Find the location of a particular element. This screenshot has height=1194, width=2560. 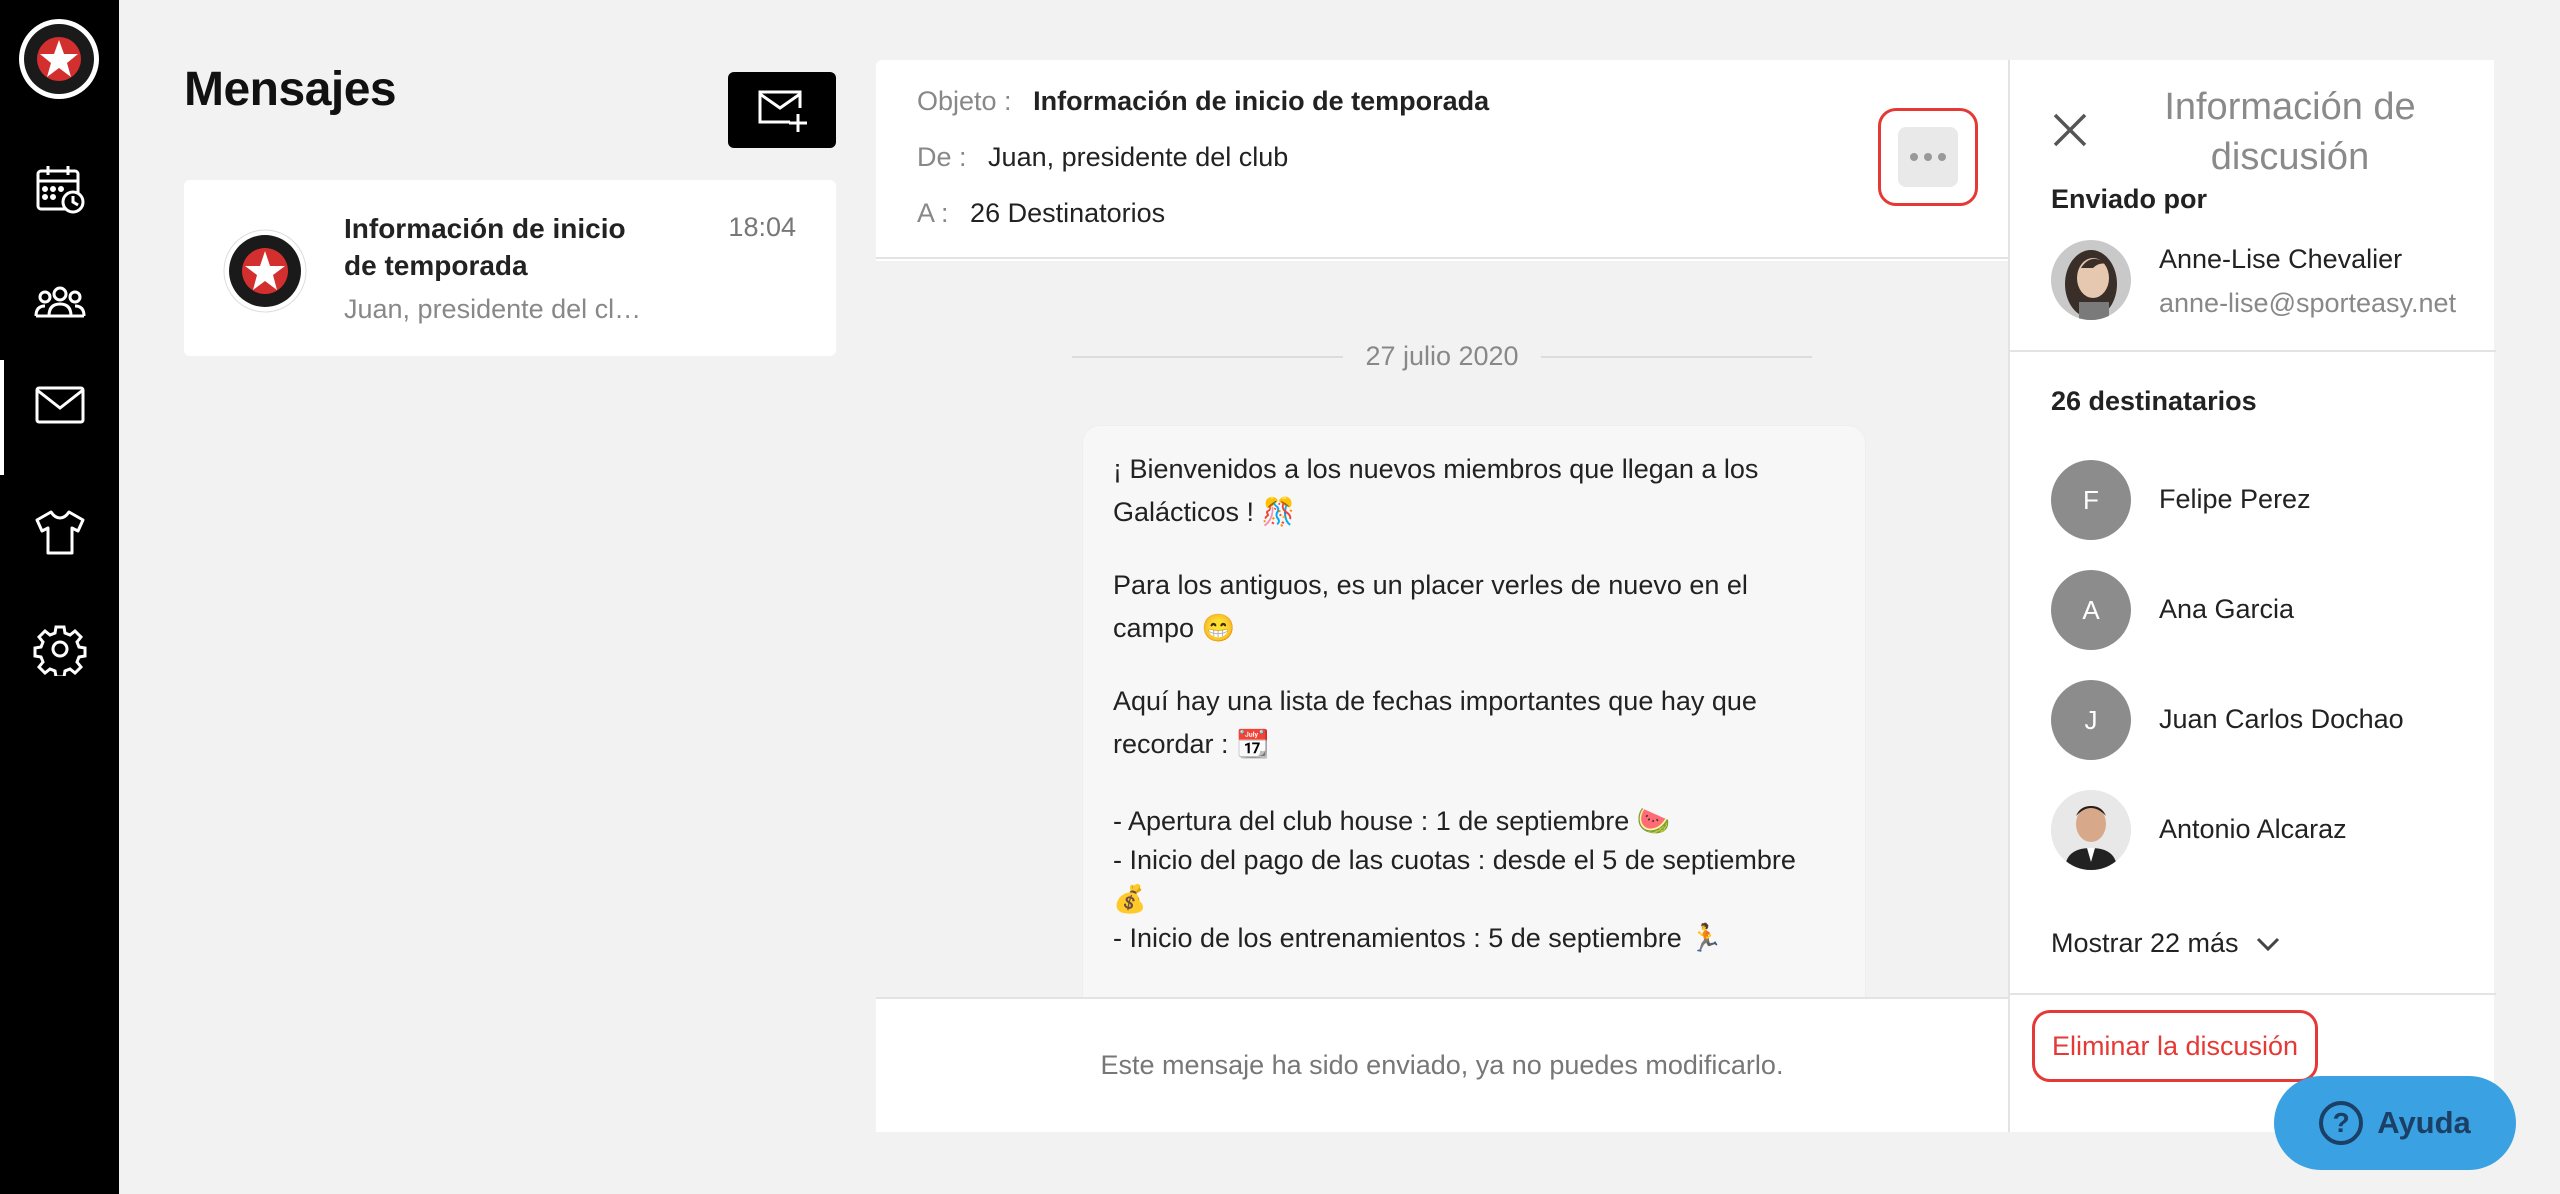

nav-calendar is located at coordinates (59, 189).